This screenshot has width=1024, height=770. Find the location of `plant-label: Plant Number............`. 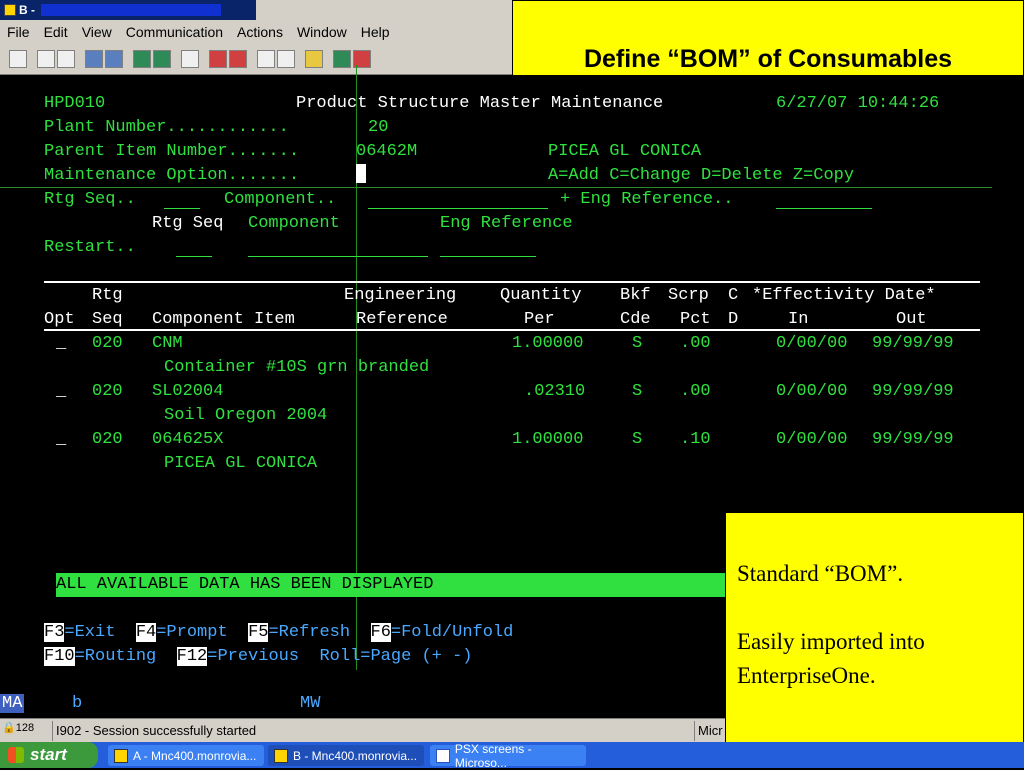

plant-label: Plant Number............ is located at coordinates (166, 127).